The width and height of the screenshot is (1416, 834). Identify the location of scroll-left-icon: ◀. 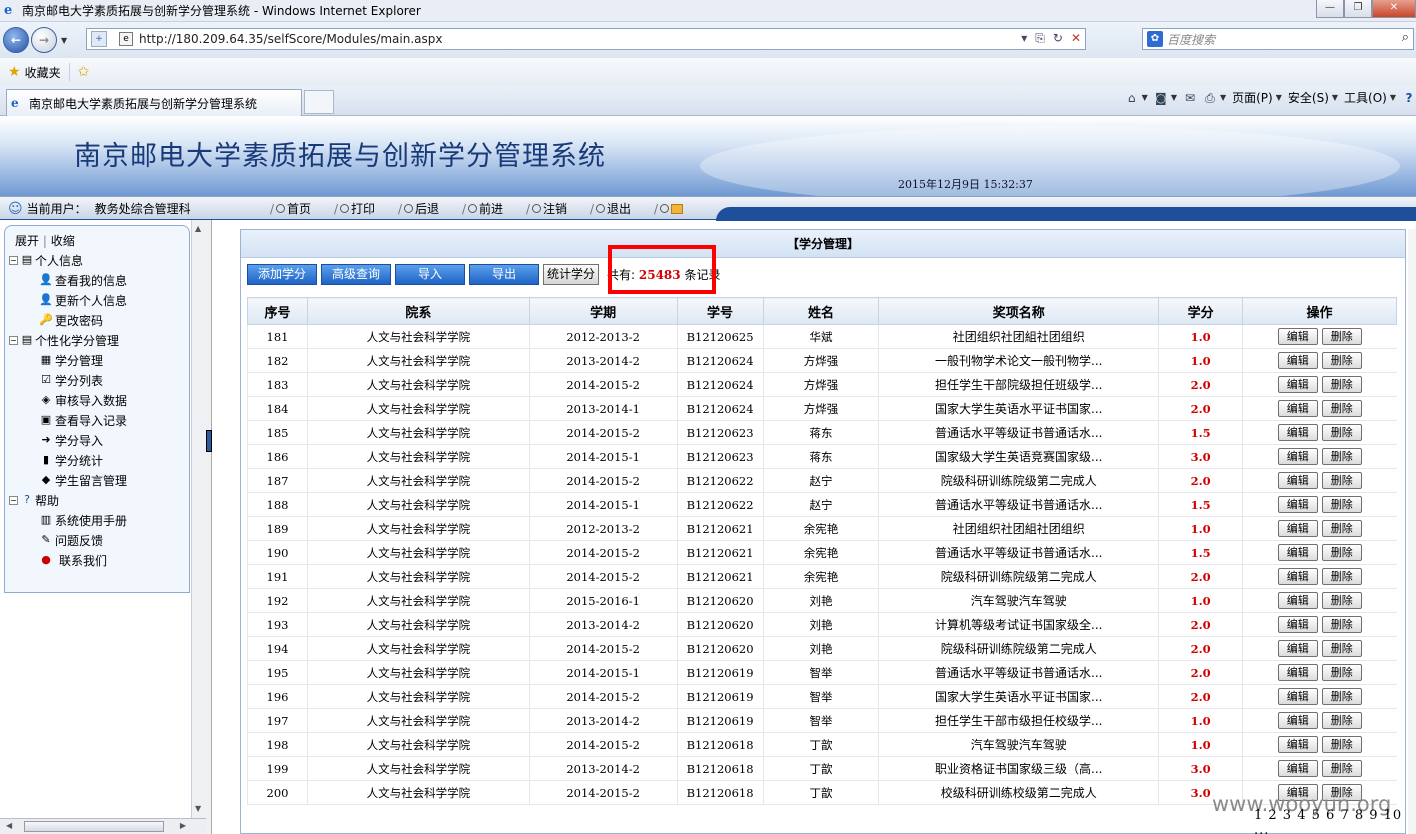
(9, 825).